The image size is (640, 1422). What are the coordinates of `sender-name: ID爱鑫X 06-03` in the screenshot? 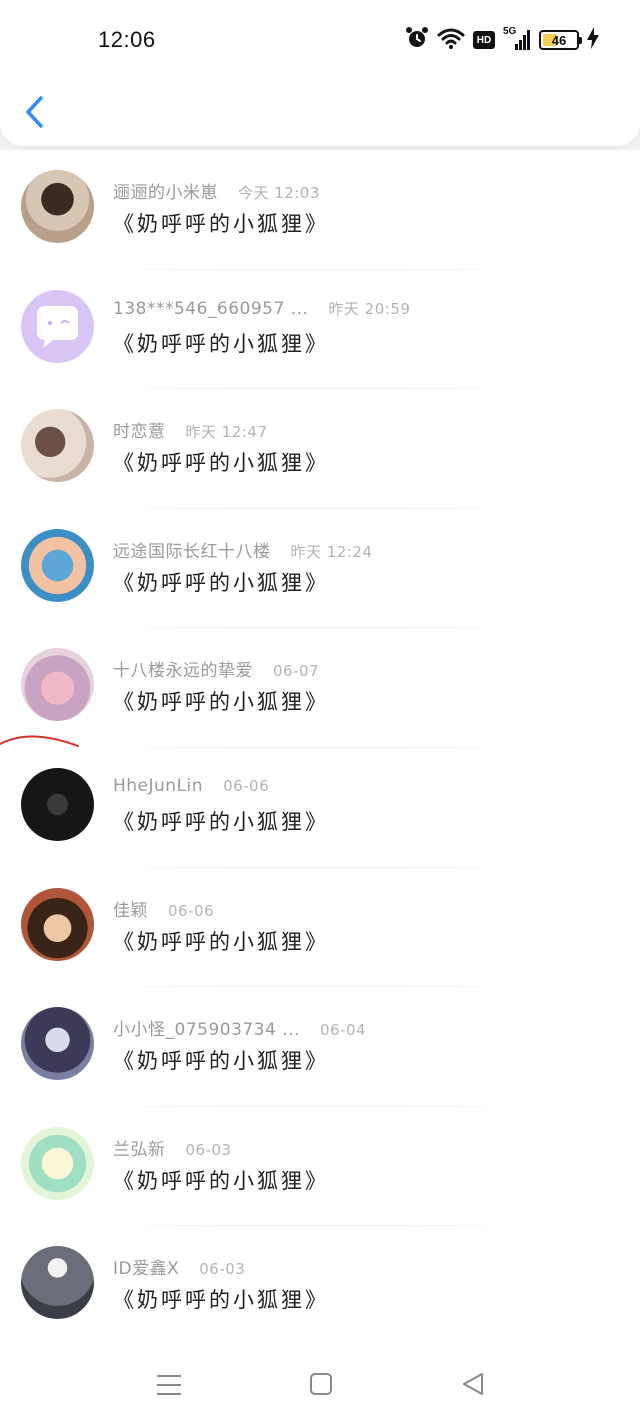 It's located at (179, 1266).